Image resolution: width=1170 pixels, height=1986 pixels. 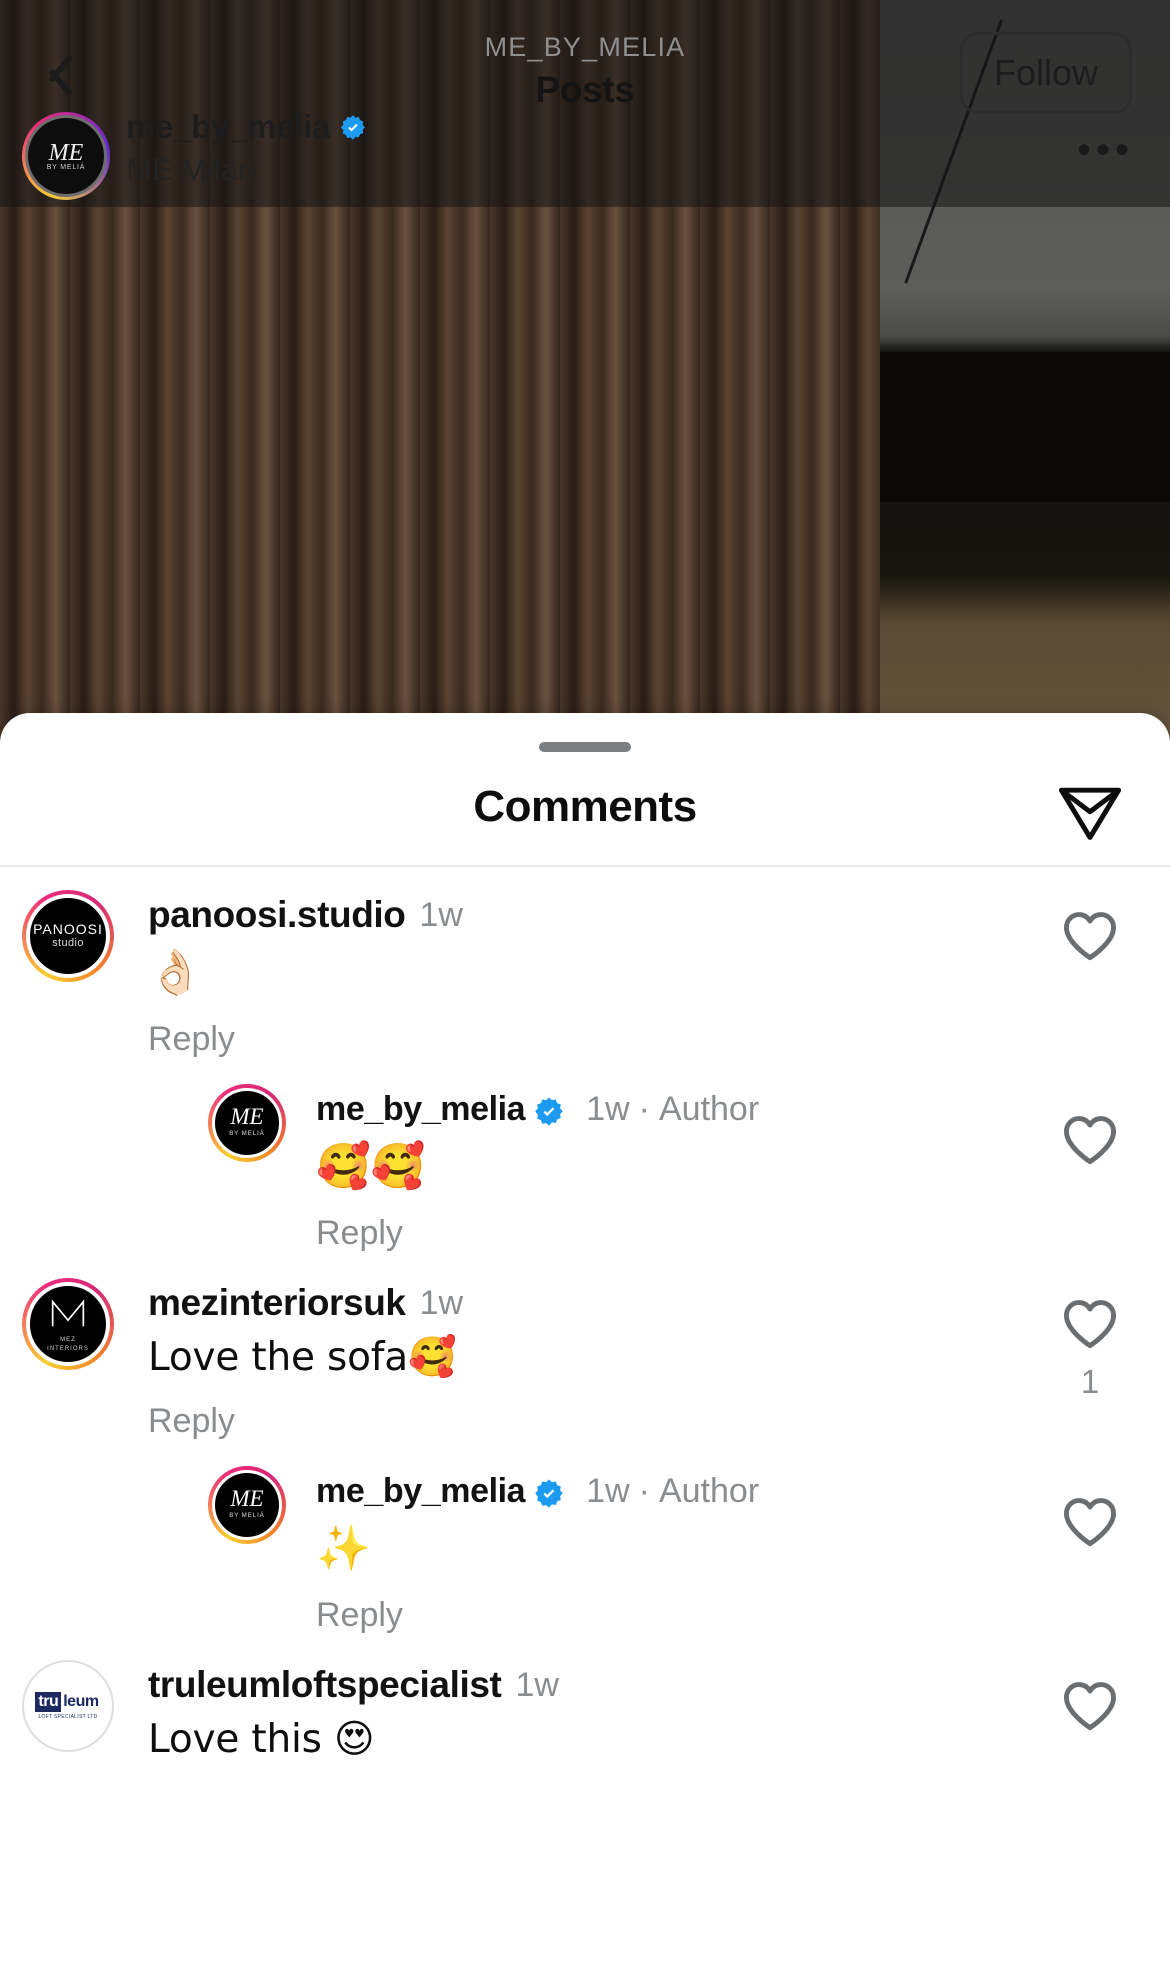 I want to click on truleum-logo: tru leum LOFT SPECIALIST LTD, so click(x=68, y=1706).